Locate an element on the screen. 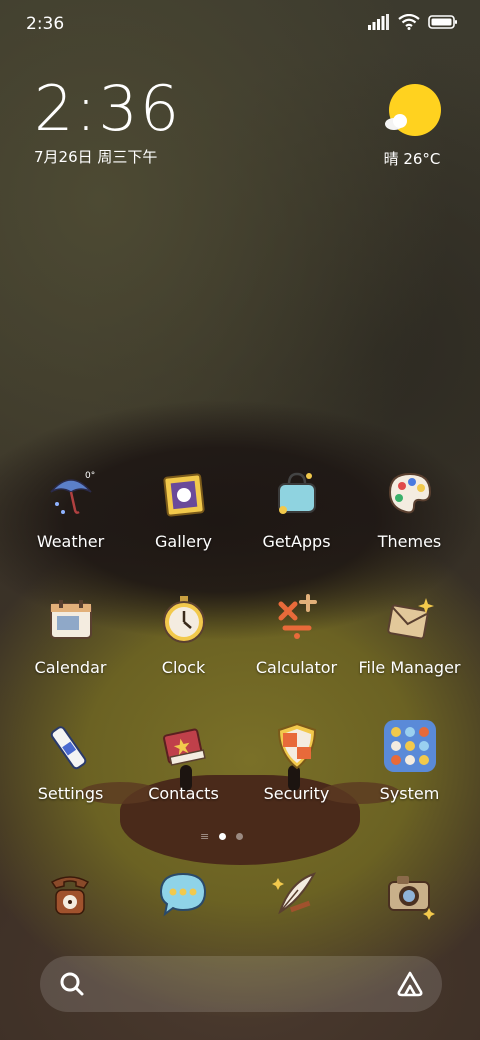 The image size is (480, 1040). telephone-icon is located at coordinates (70, 894).